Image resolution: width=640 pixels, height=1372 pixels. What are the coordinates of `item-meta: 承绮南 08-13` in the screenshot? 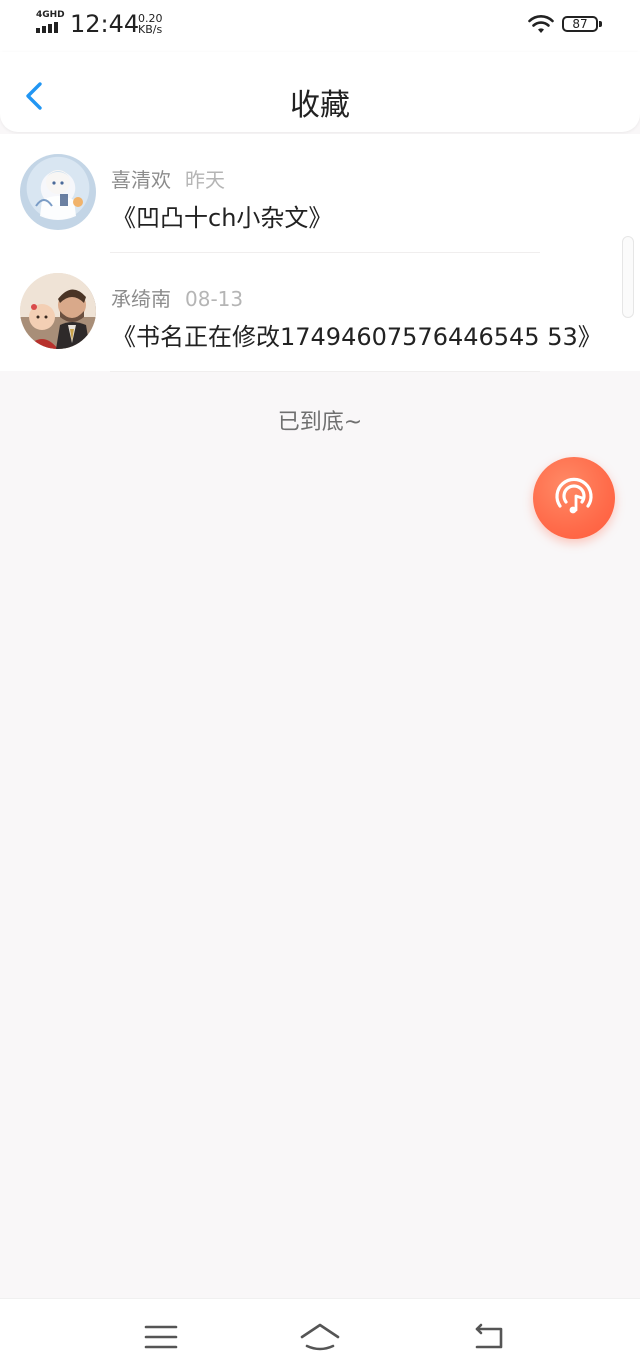 It's located at (177, 297).